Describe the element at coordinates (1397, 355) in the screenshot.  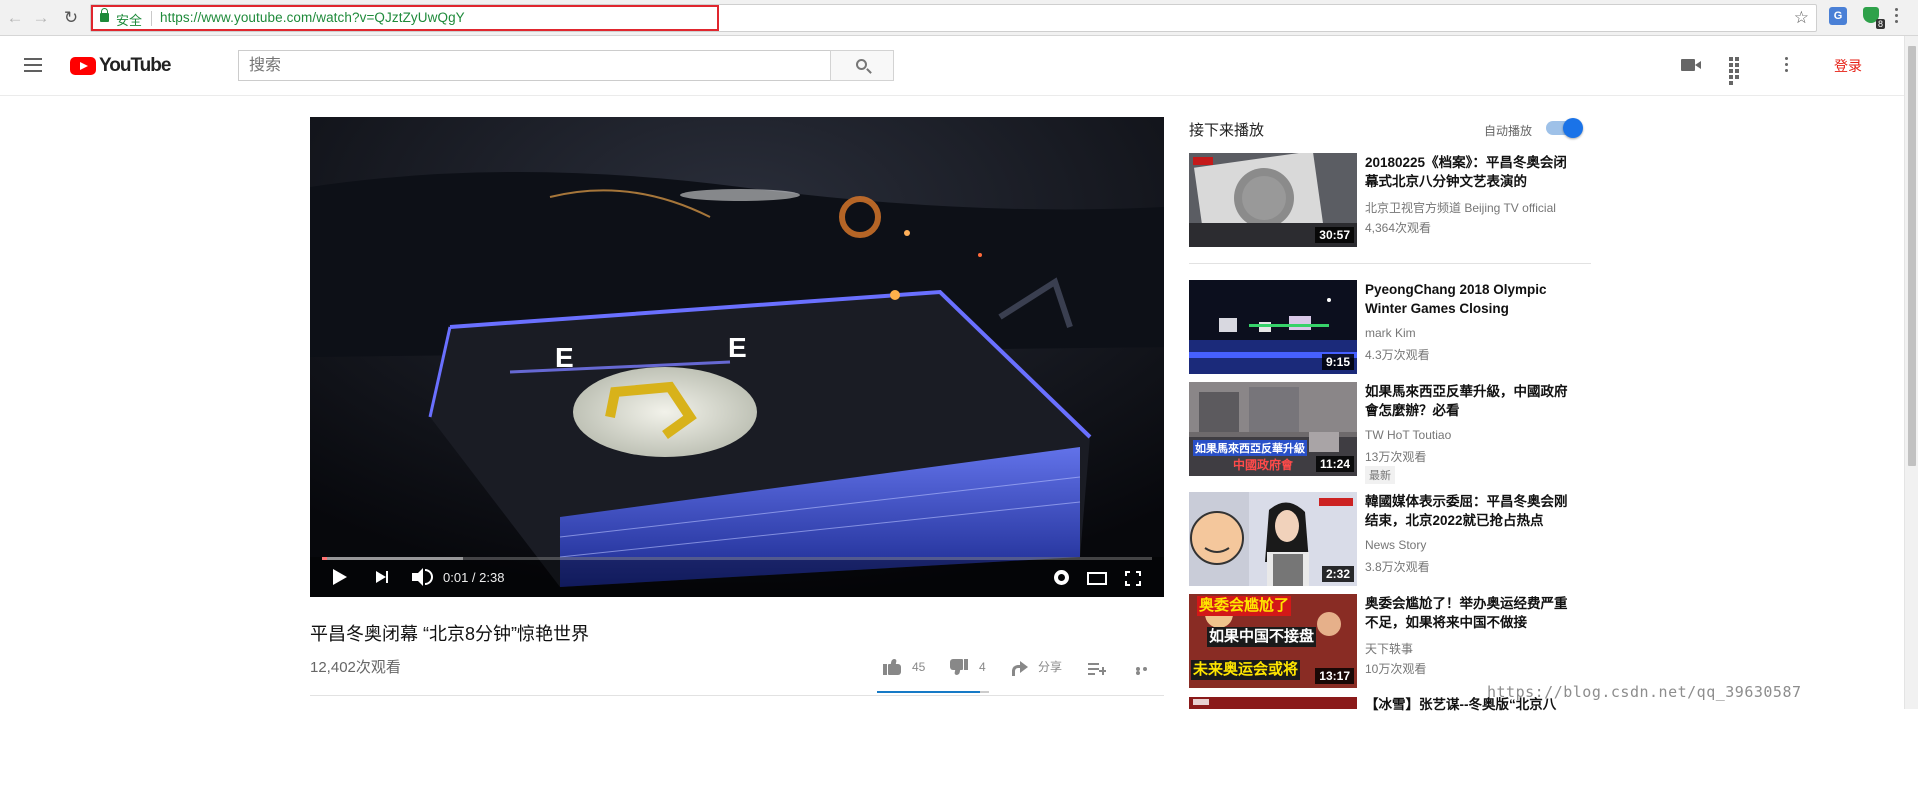
I see `recommended-views: 4.3万次观看` at that location.